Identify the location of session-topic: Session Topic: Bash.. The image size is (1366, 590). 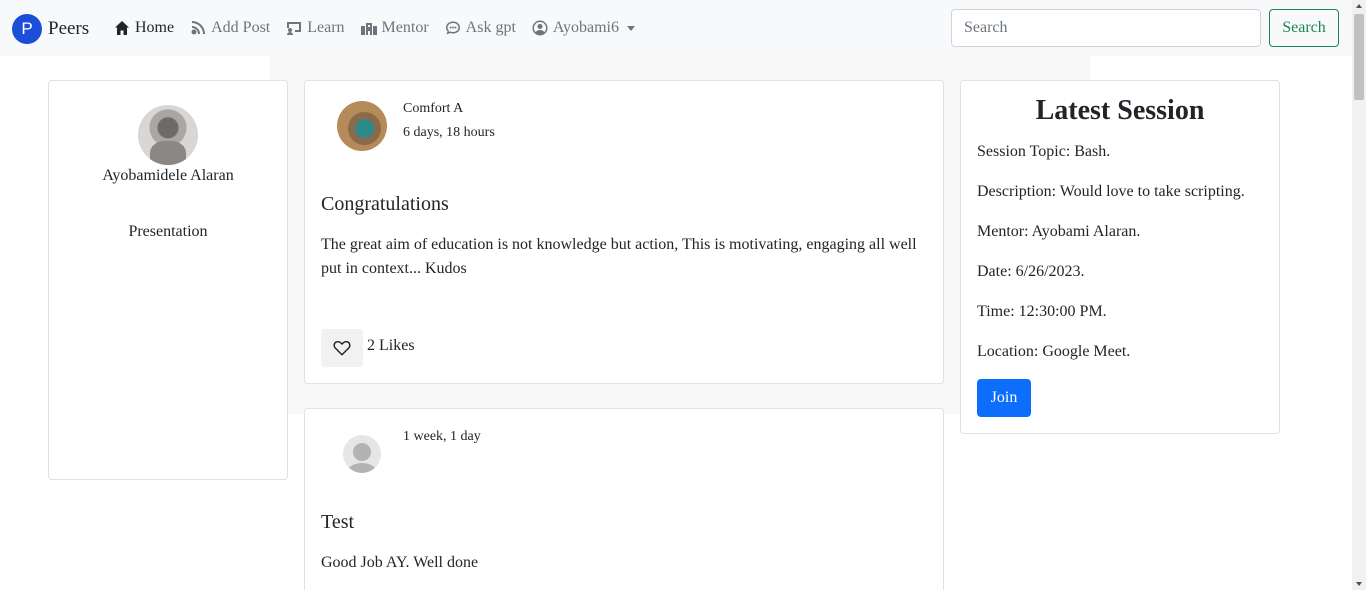
(1044, 151).